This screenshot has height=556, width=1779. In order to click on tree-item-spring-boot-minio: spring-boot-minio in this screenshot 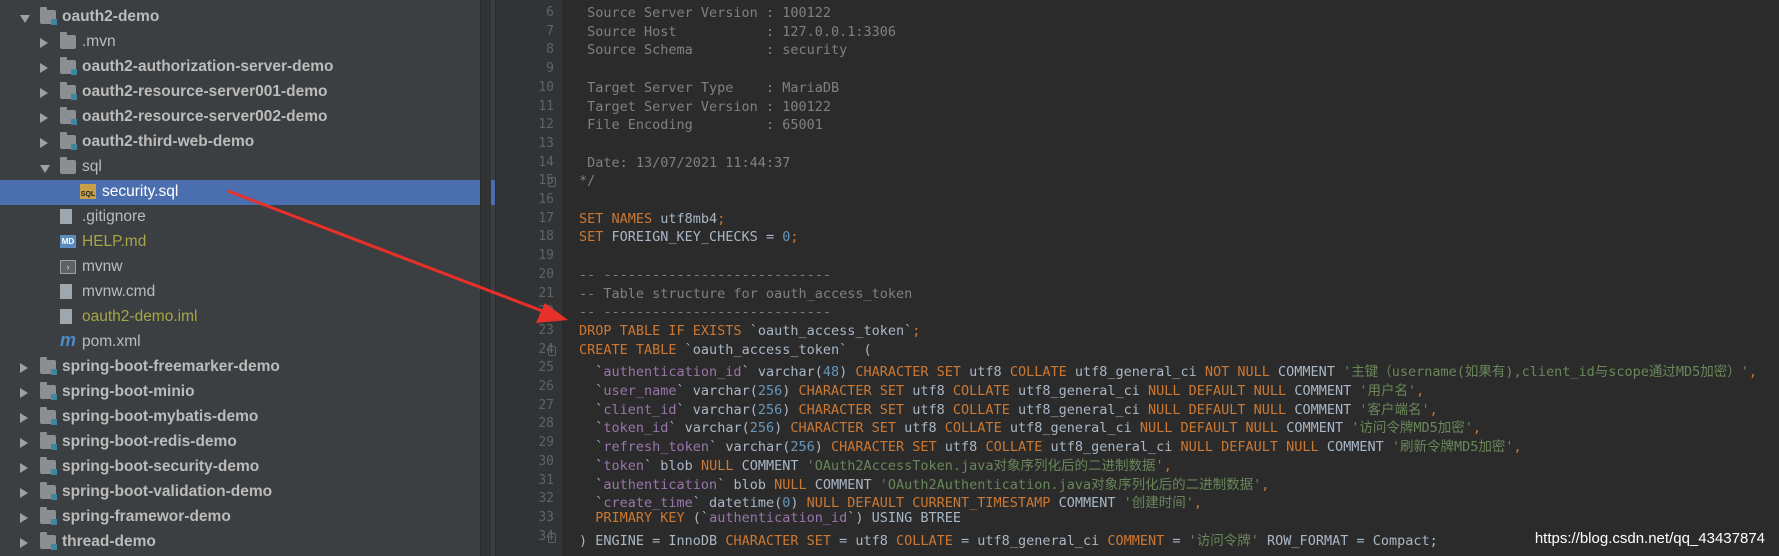, I will do `click(247, 392)`.